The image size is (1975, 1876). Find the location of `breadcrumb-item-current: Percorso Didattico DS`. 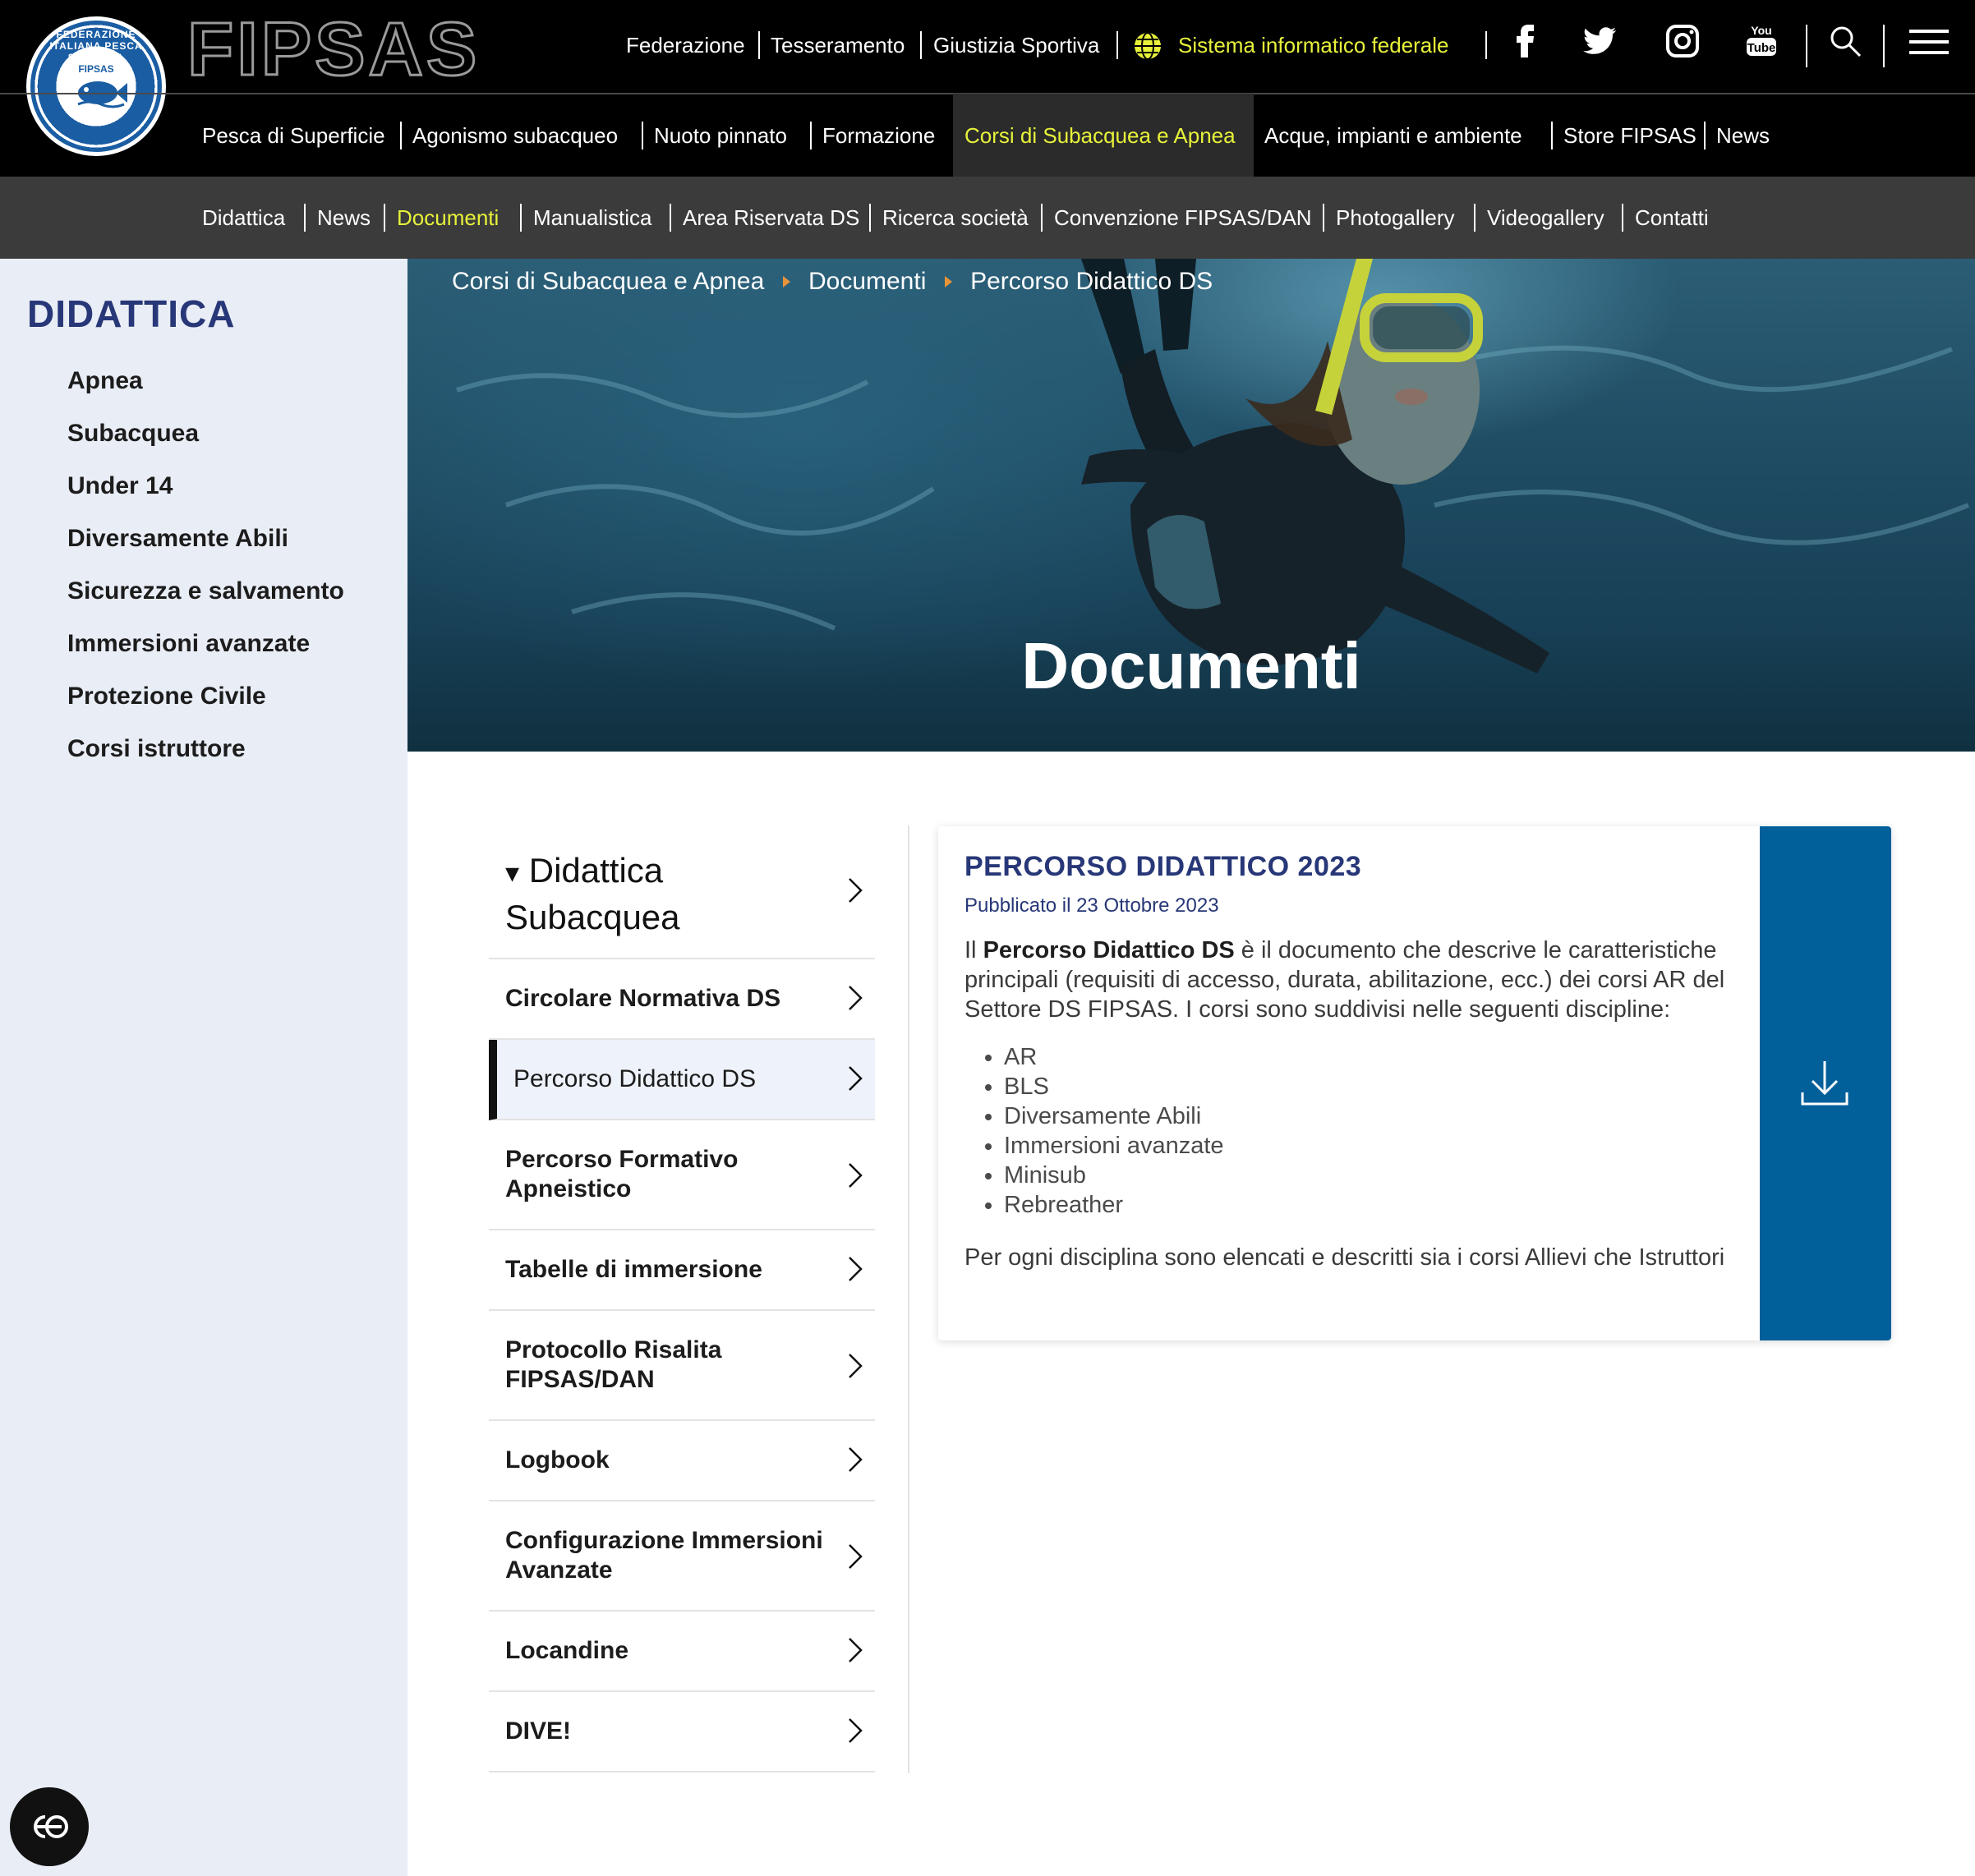

breadcrumb-item-current: Percorso Didattico DS is located at coordinates (1092, 282).